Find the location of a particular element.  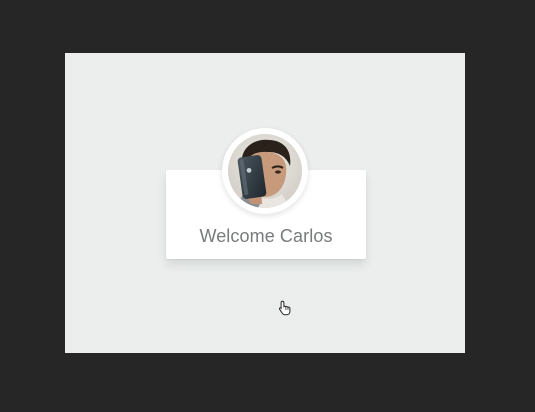

avatar-photo is located at coordinates (265, 171).